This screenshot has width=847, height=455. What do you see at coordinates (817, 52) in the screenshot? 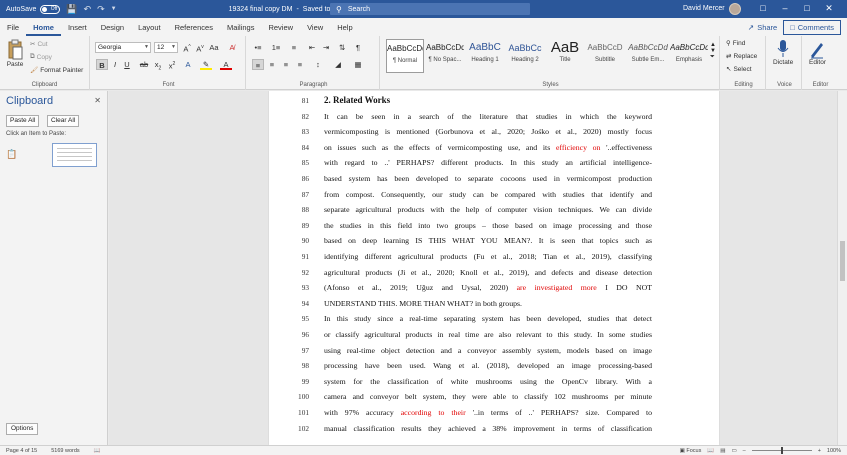
I see `editor-button: Editor` at bounding box center [817, 52].